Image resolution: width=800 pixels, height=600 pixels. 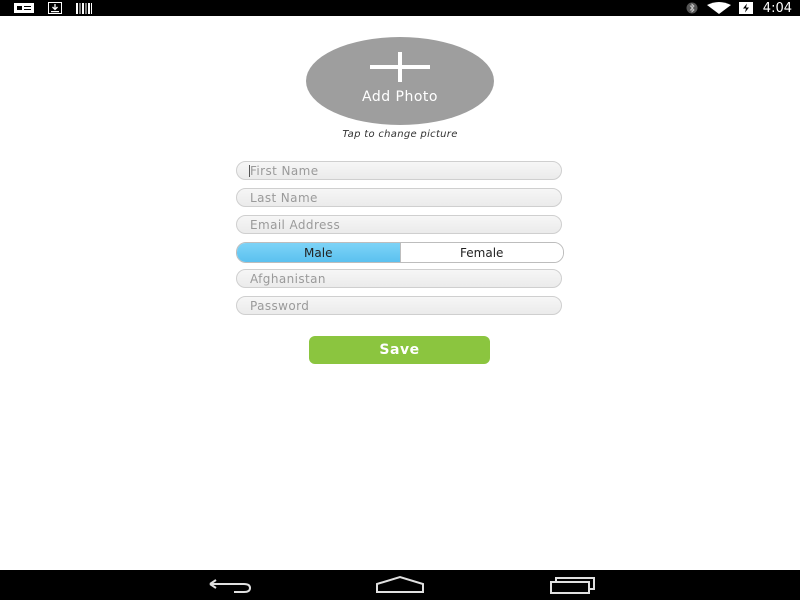 What do you see at coordinates (288, 279) in the screenshot?
I see `country-value: Afghanistan` at bounding box center [288, 279].